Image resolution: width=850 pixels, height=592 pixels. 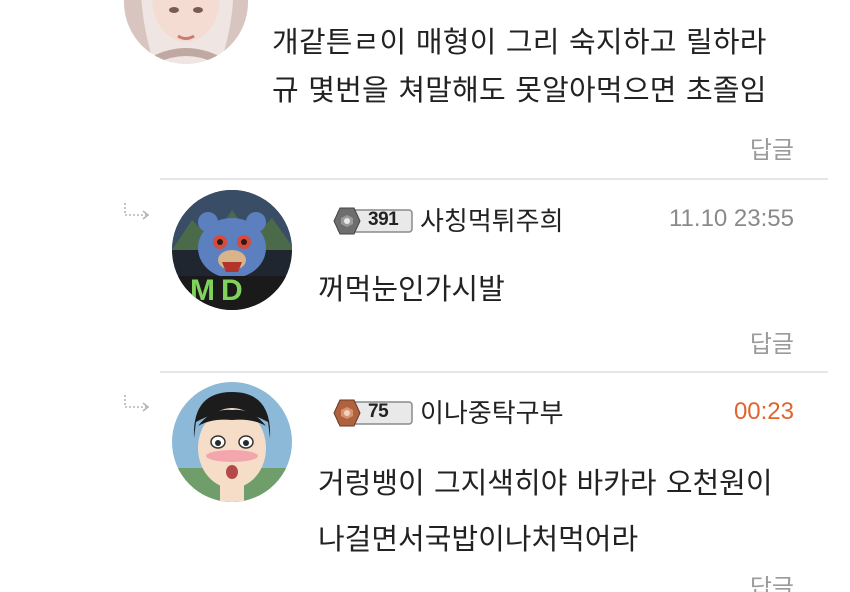 I want to click on avatar: MD, so click(x=232, y=250).